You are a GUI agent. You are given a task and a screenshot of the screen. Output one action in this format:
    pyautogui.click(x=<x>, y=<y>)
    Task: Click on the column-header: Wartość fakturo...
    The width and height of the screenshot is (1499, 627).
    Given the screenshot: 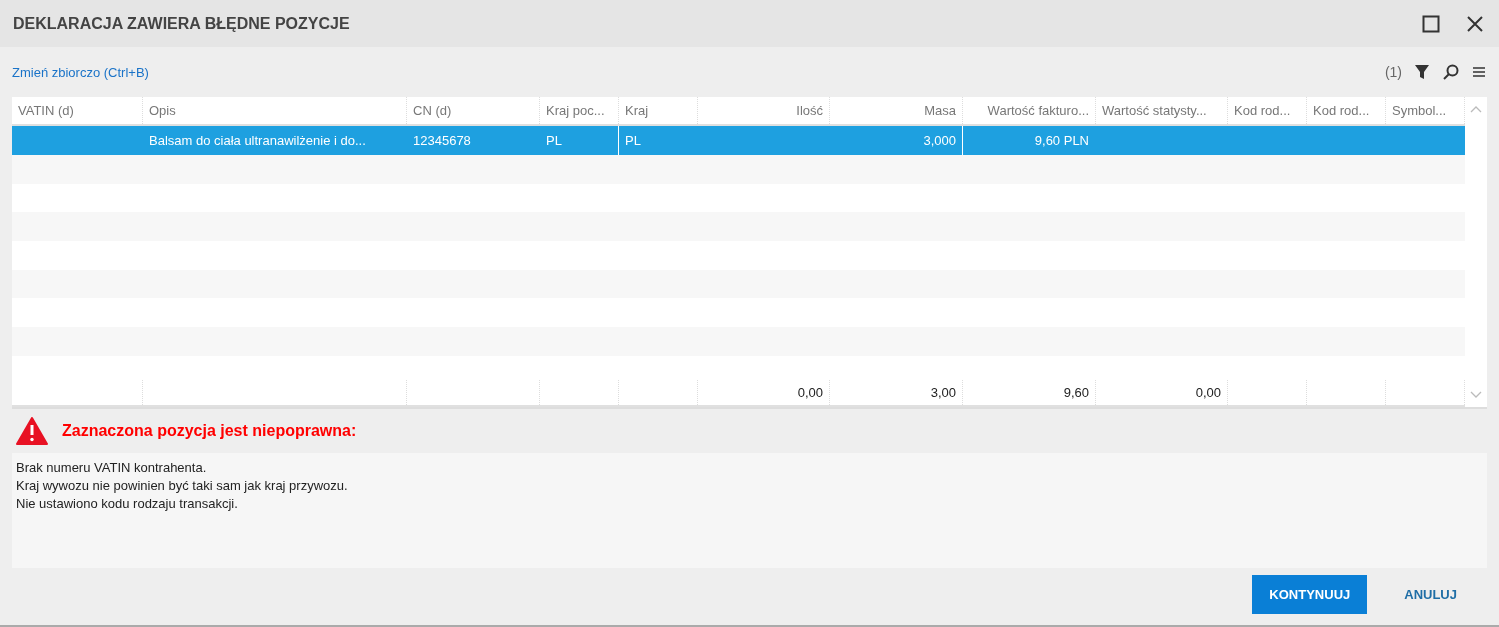 What is the action you would take?
    pyautogui.click(x=1029, y=110)
    